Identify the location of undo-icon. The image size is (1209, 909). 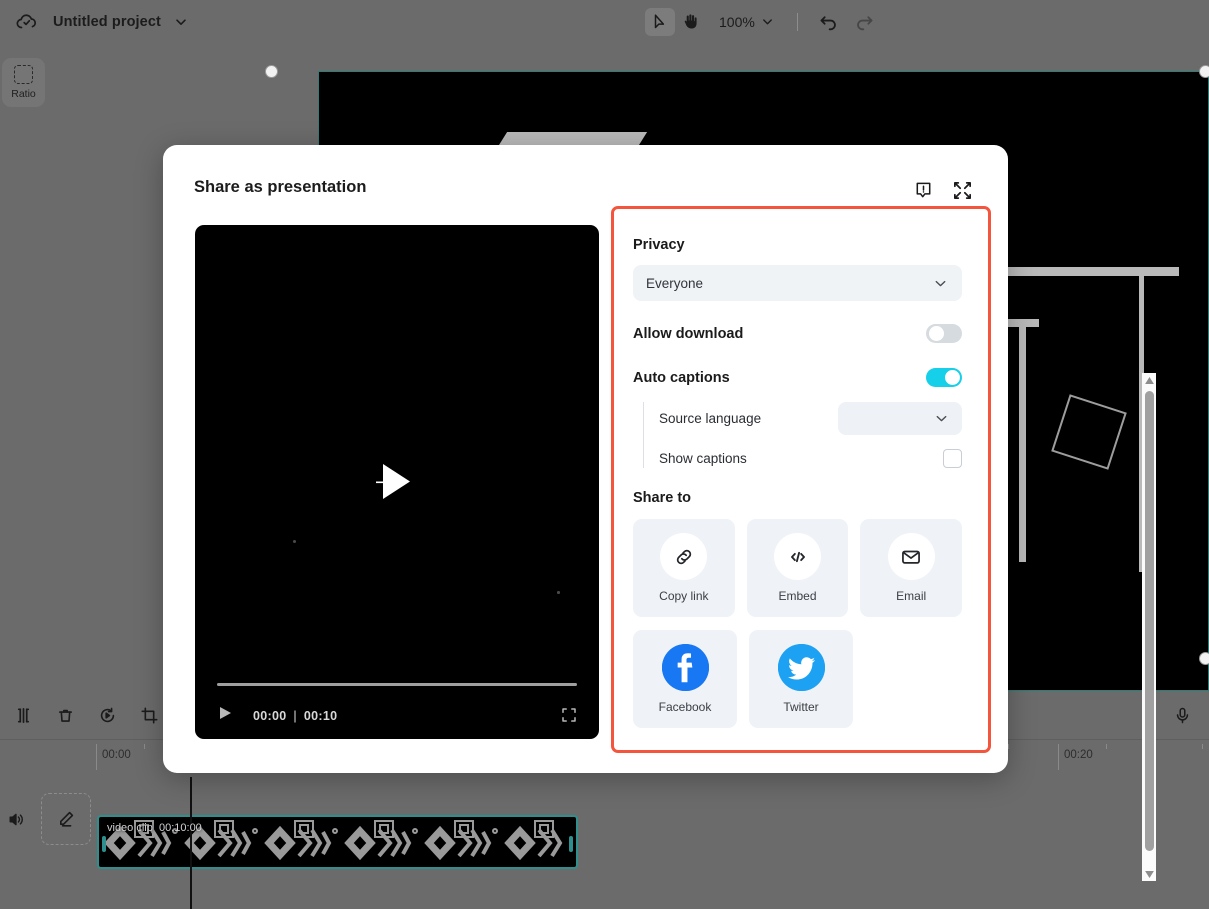
(829, 22).